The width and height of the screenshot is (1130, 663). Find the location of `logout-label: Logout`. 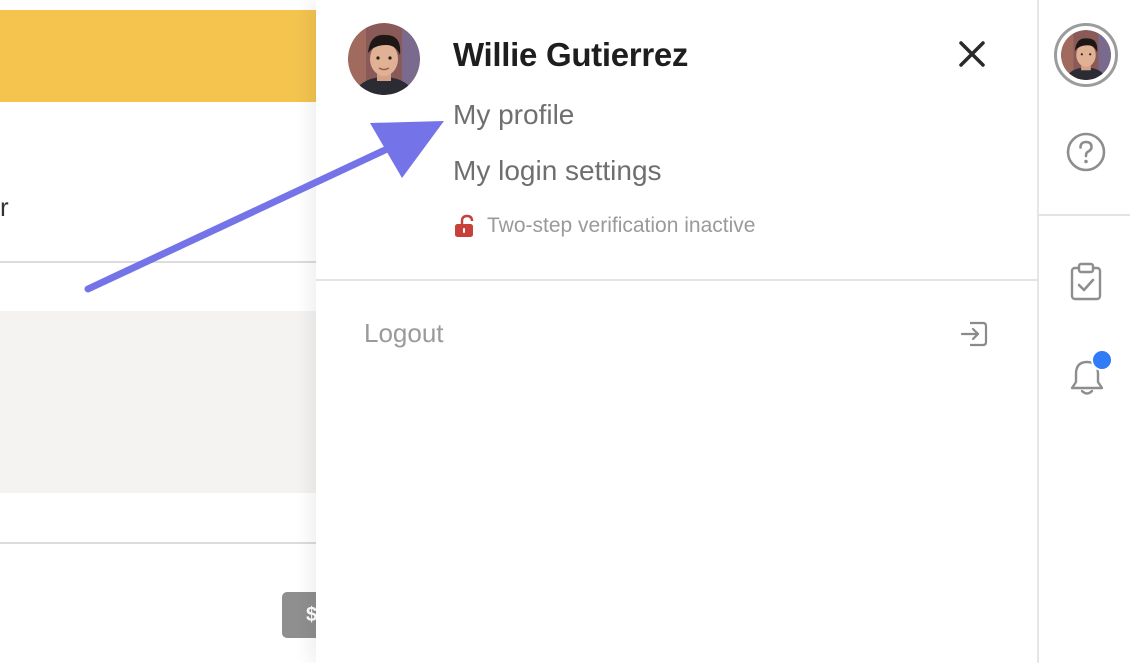

logout-label: Logout is located at coordinates (404, 333).